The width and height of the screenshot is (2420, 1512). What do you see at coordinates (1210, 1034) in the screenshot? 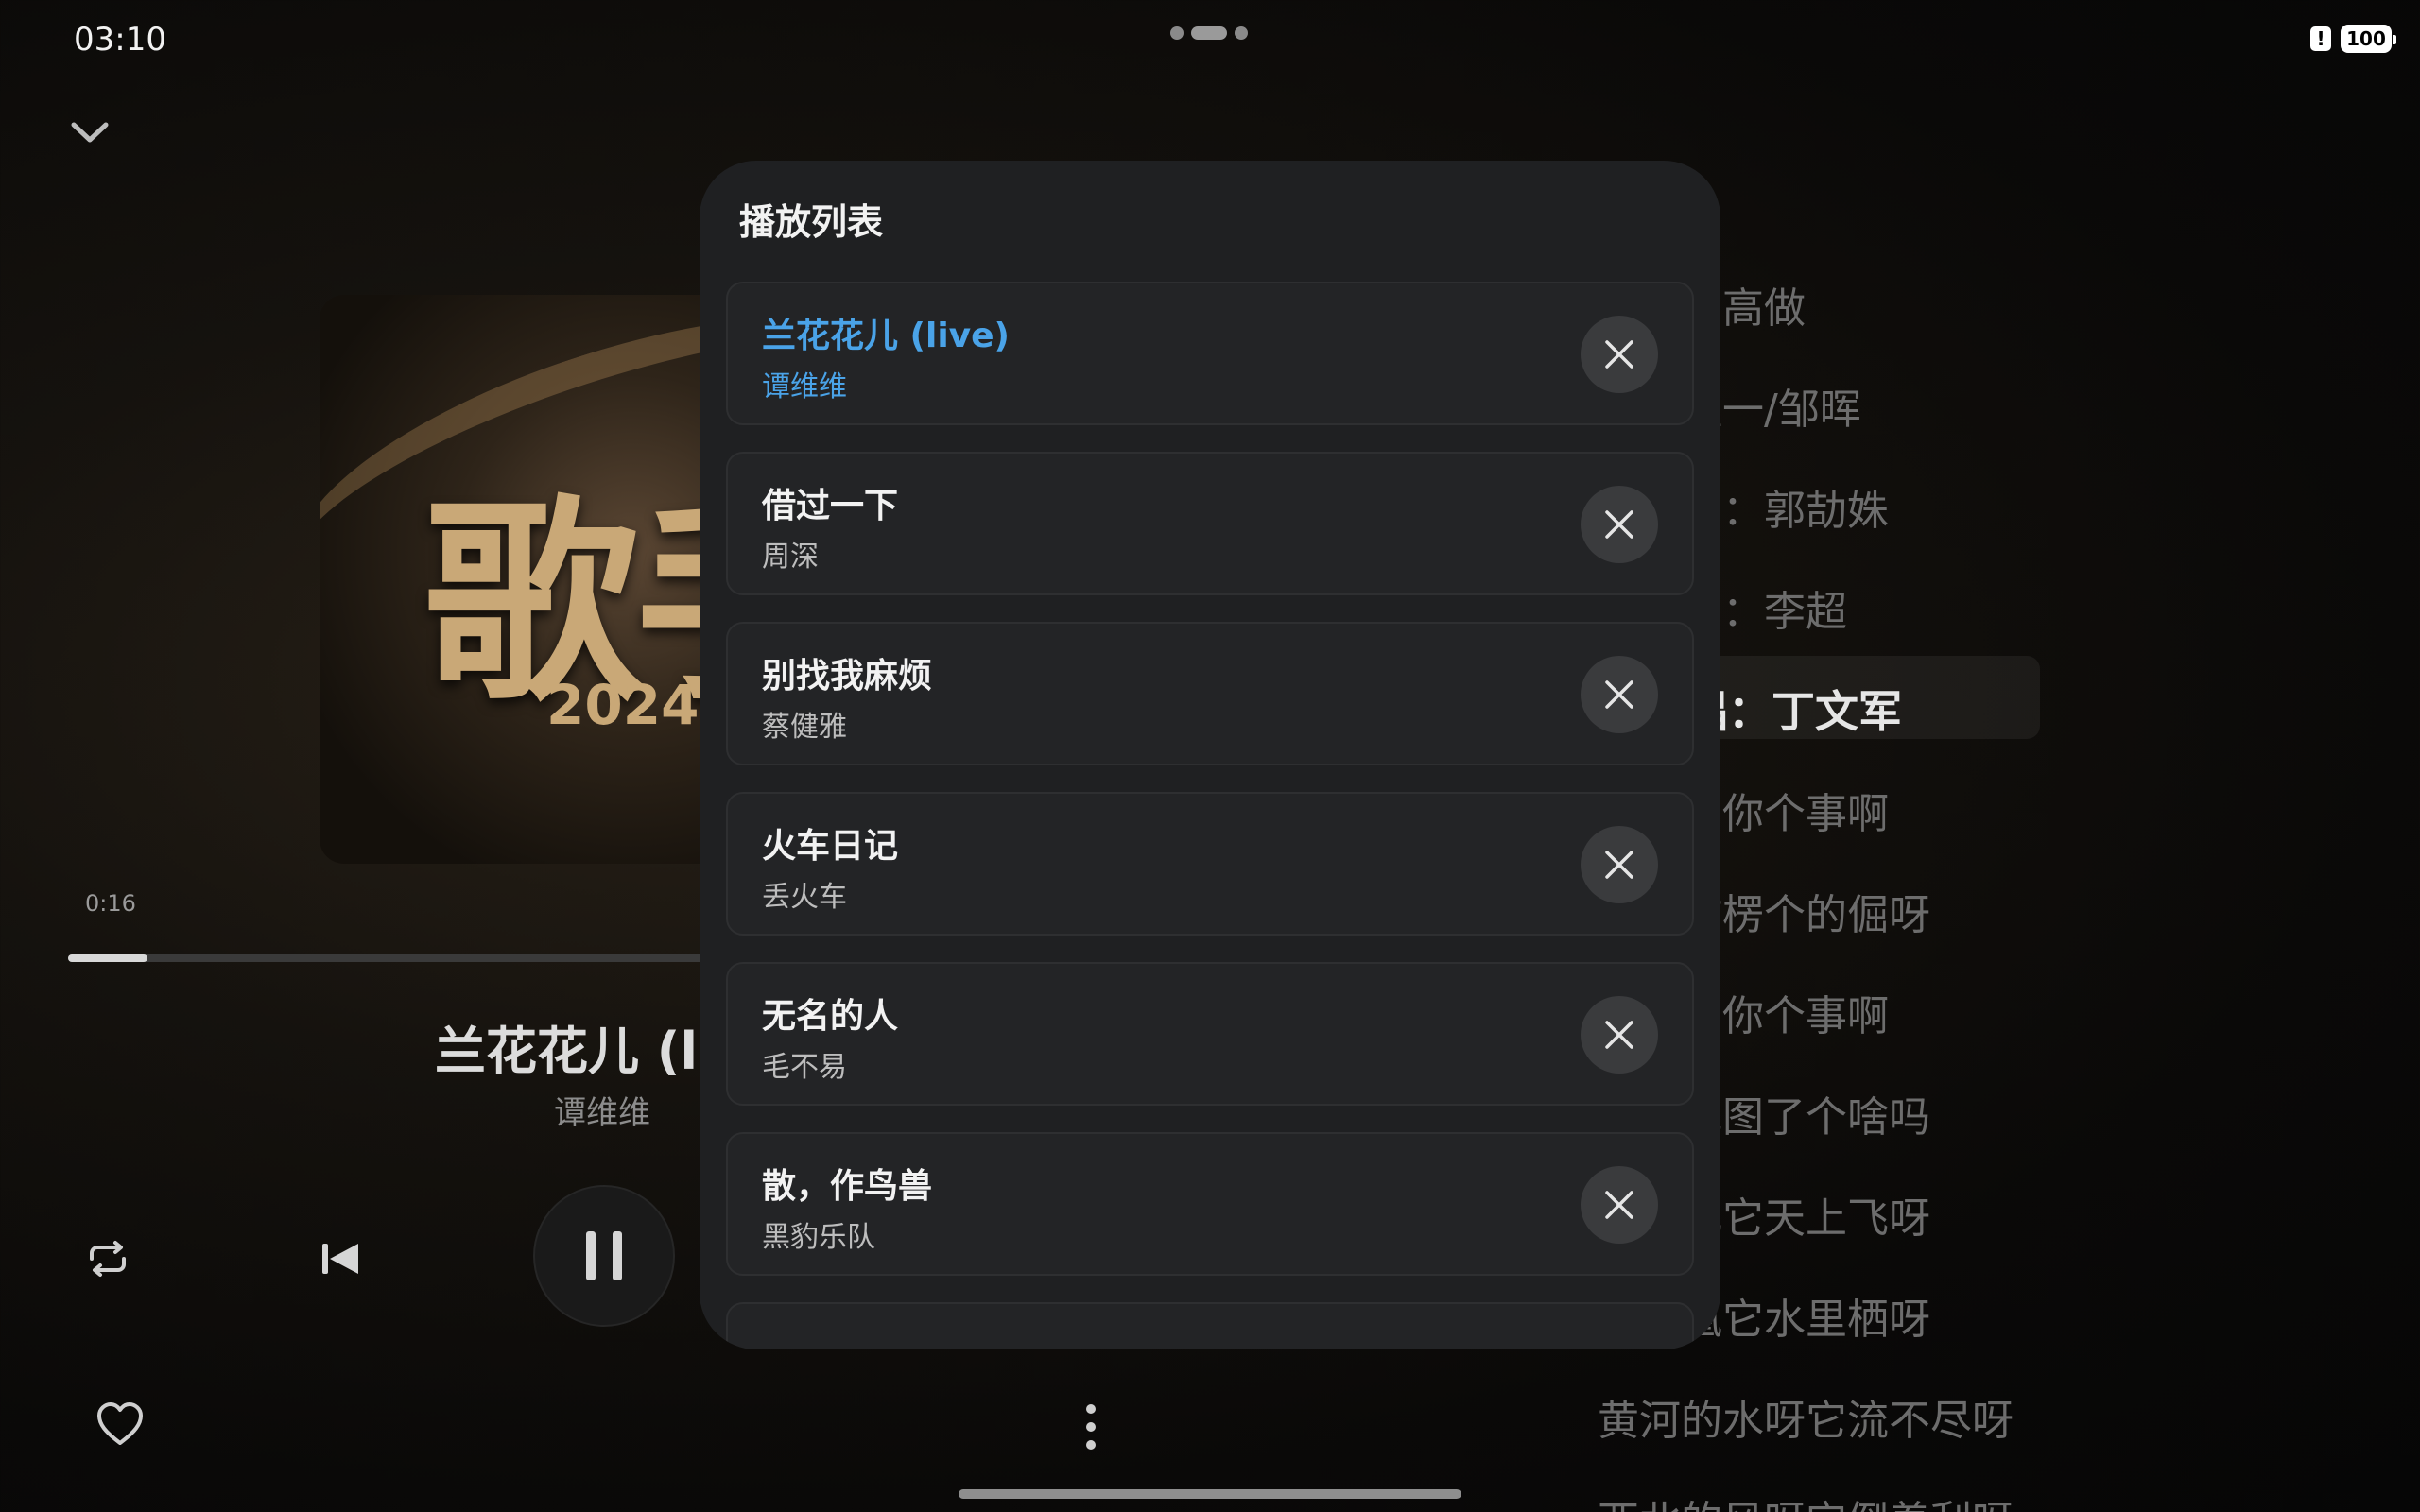
I see `playlist-item: 无名的人 毛不易` at bounding box center [1210, 1034].